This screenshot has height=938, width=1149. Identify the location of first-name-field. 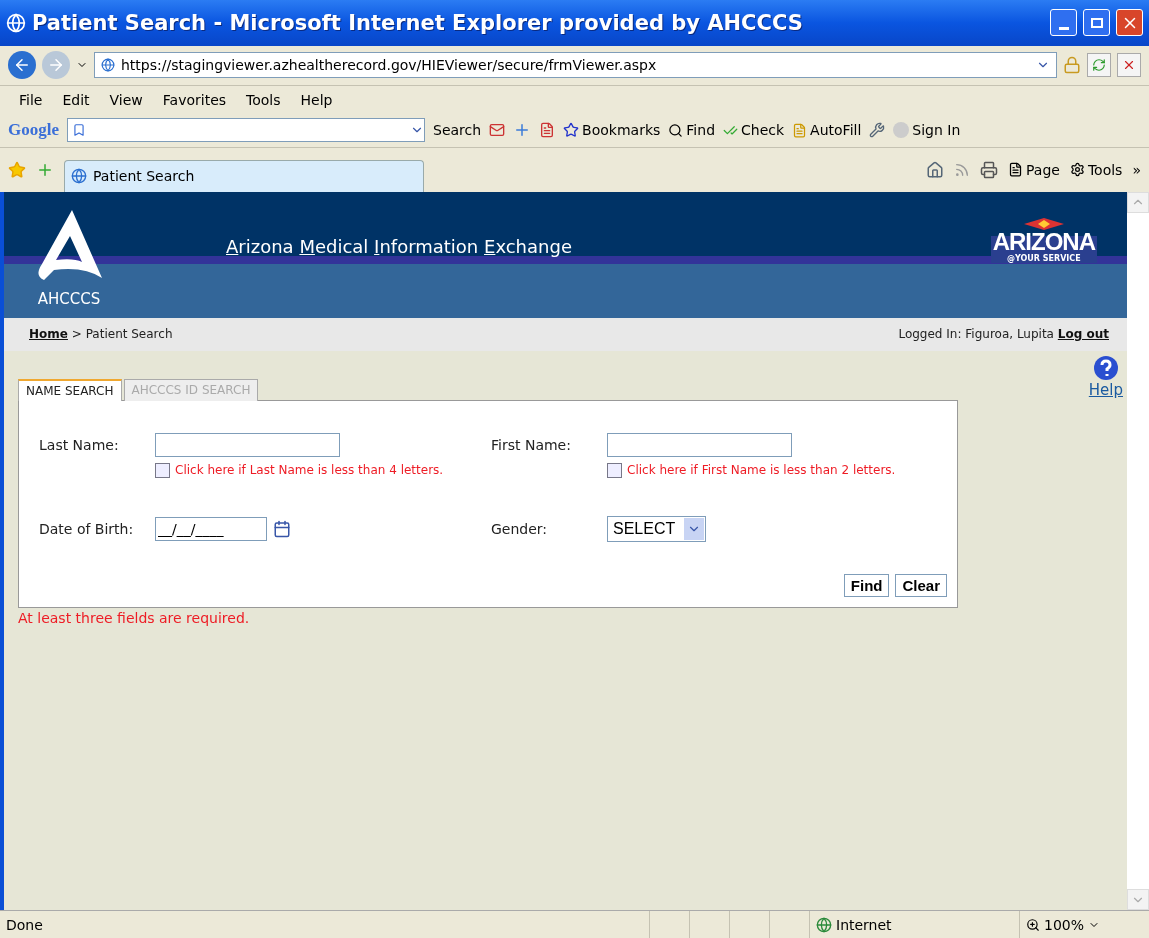
(699, 444).